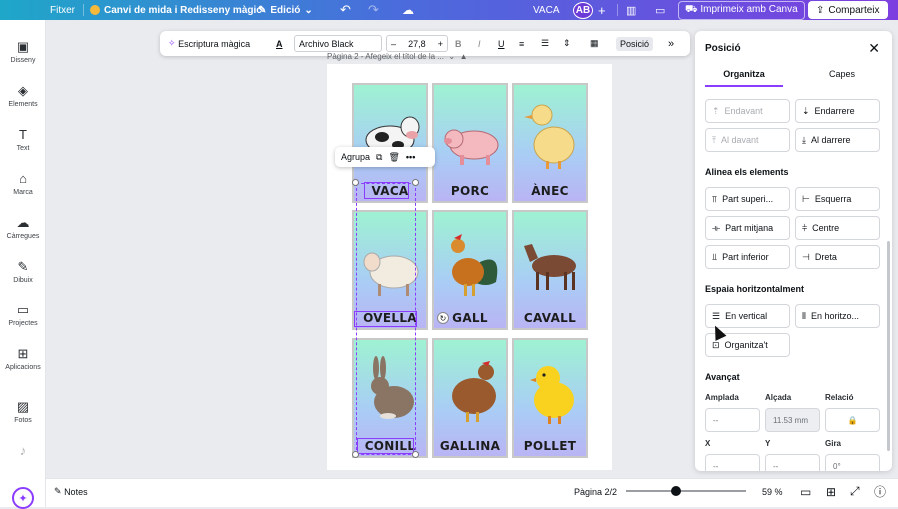 The height and width of the screenshot is (509, 898). Describe the element at coordinates (772, 491) in the screenshot. I see `zoom-level: 59 %` at that location.